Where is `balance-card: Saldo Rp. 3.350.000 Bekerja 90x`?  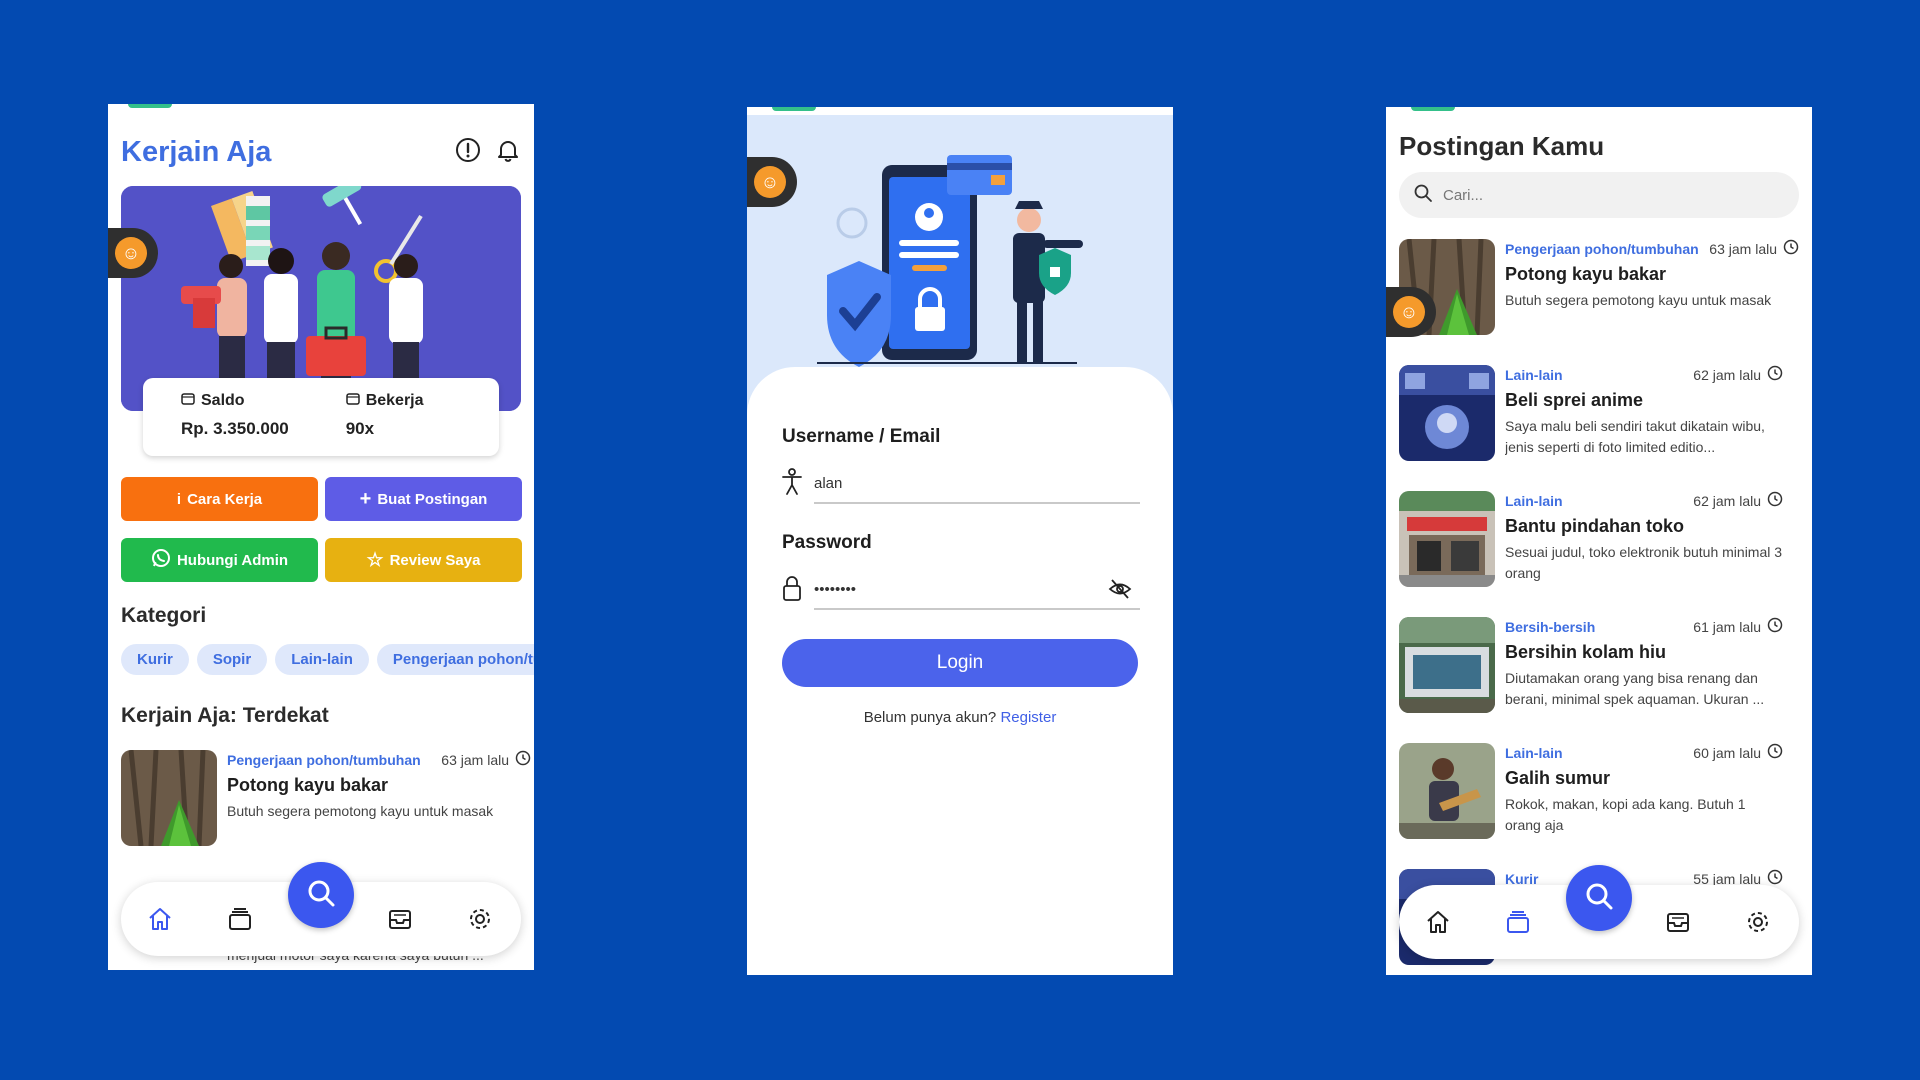 balance-card: Saldo Rp. 3.350.000 Bekerja 90x is located at coordinates (321, 417).